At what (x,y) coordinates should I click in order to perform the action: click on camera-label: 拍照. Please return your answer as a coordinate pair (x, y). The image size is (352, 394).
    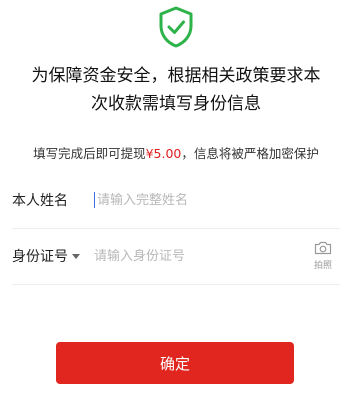
    Looking at the image, I should click on (322, 266).